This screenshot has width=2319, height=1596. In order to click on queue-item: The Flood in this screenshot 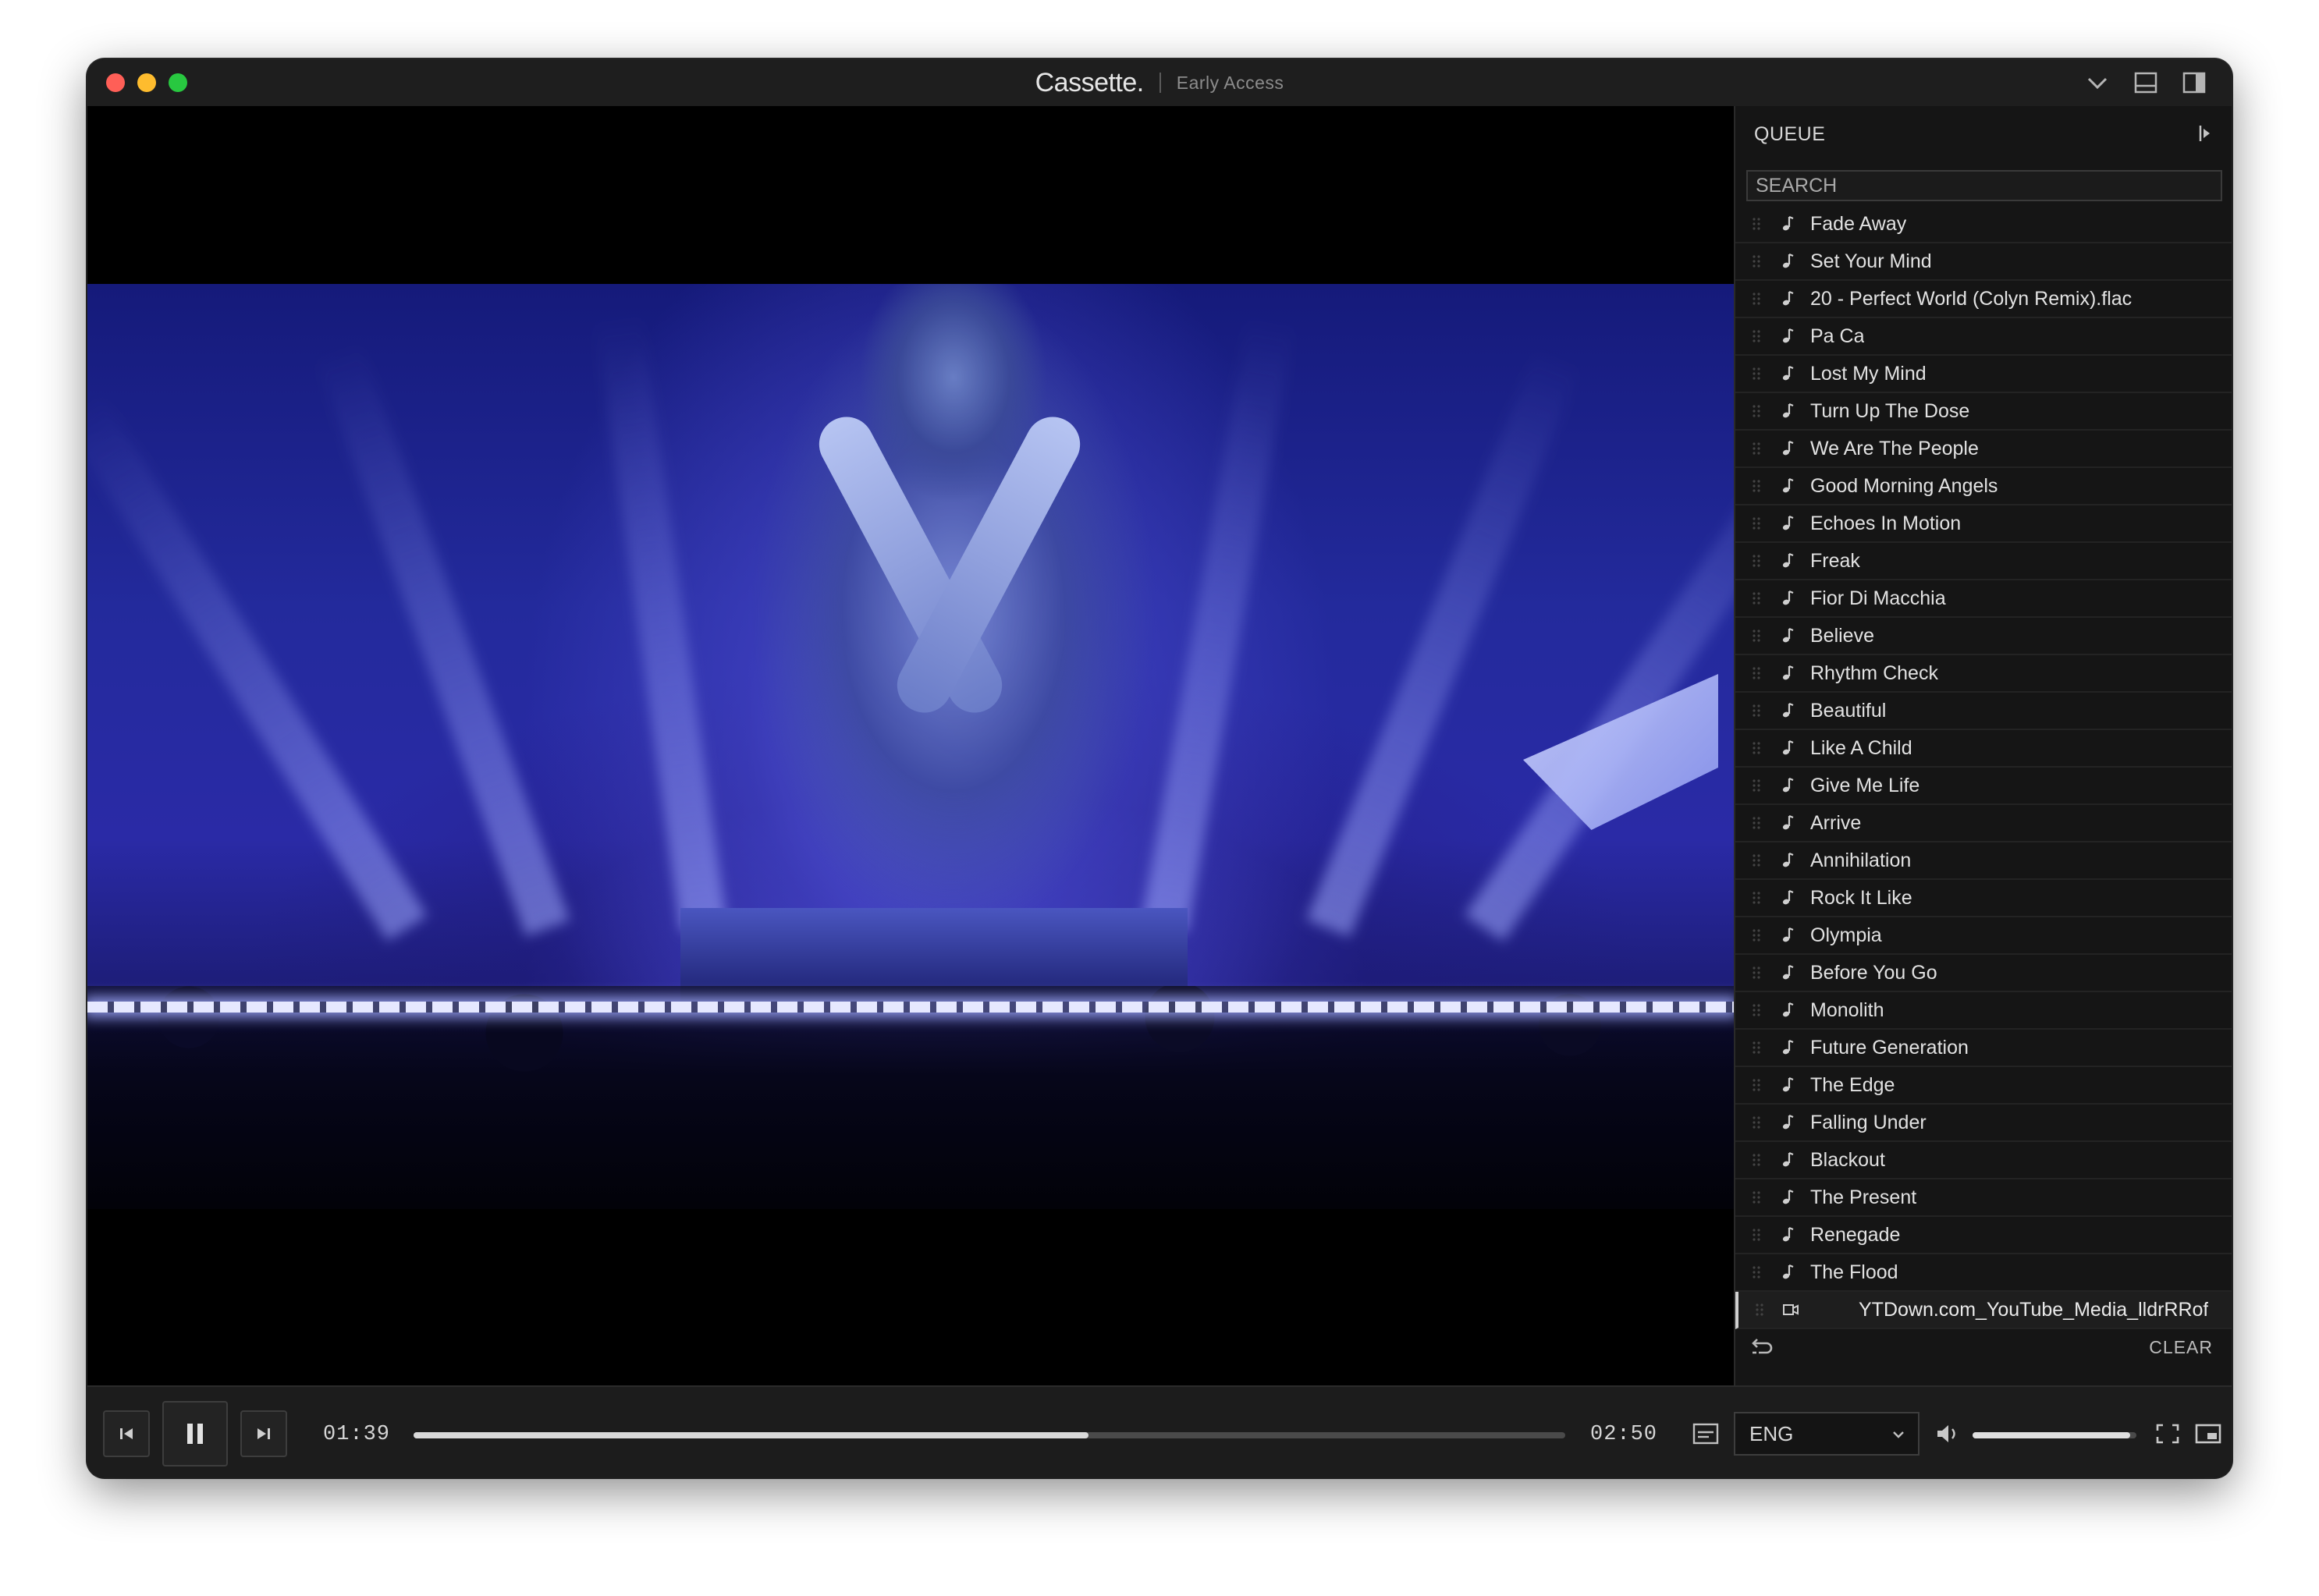, I will do `click(1983, 1273)`.